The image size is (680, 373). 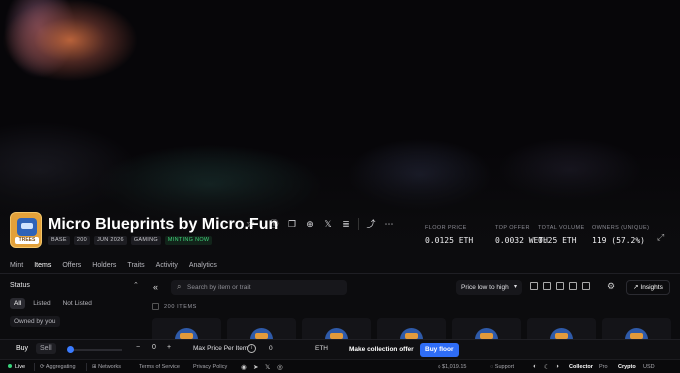 I want to click on support-link: ◌ Support, so click(x=502, y=367).